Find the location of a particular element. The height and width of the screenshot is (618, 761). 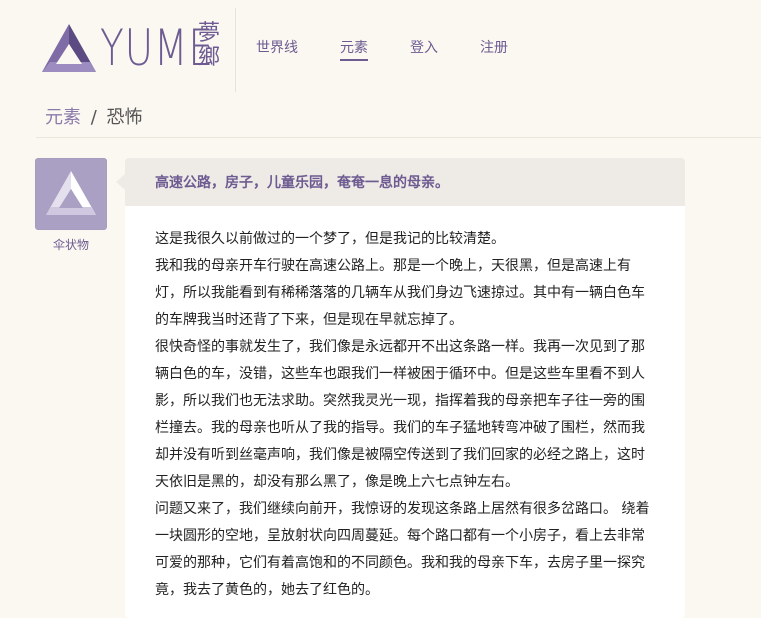

section-divider is located at coordinates (398, 137).